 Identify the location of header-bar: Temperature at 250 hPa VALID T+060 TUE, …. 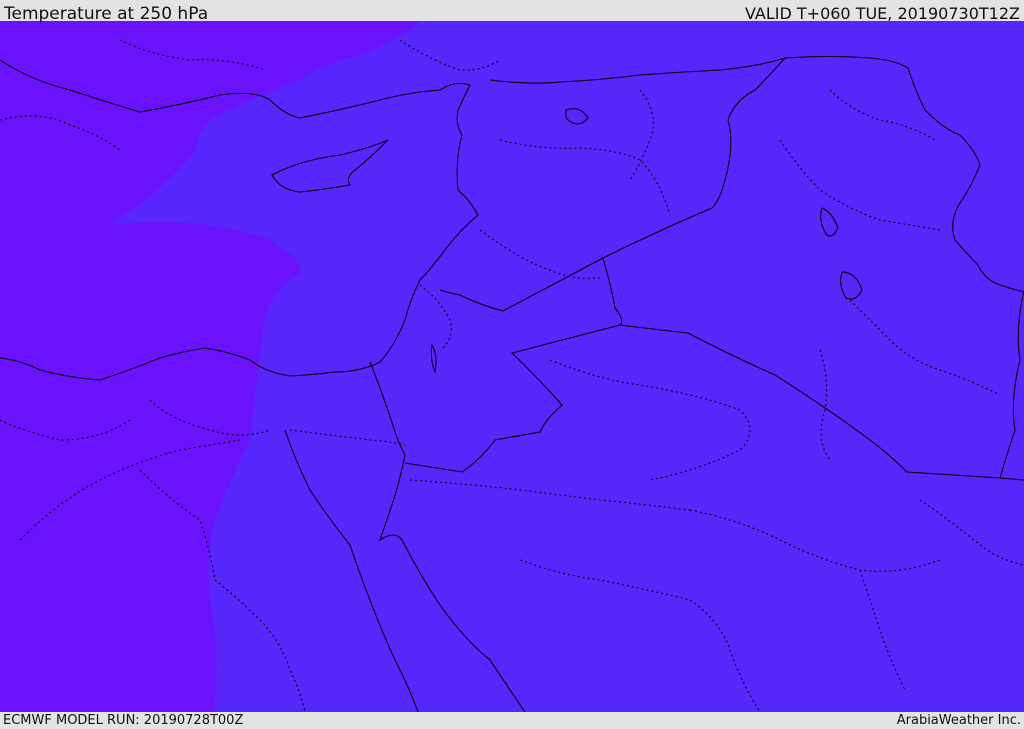
(512, 12).